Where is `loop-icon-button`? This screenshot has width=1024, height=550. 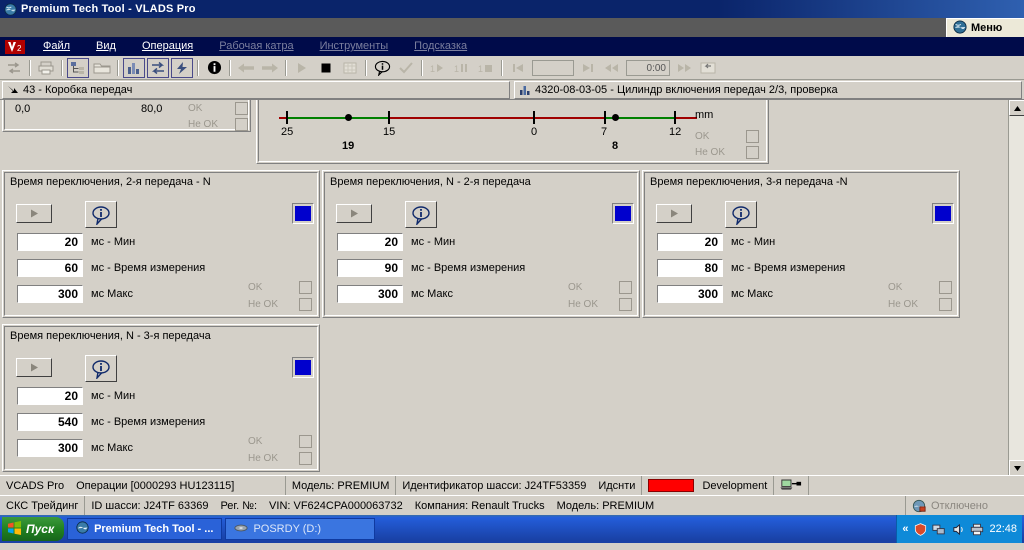
loop-icon-button is located at coordinates (708, 68).